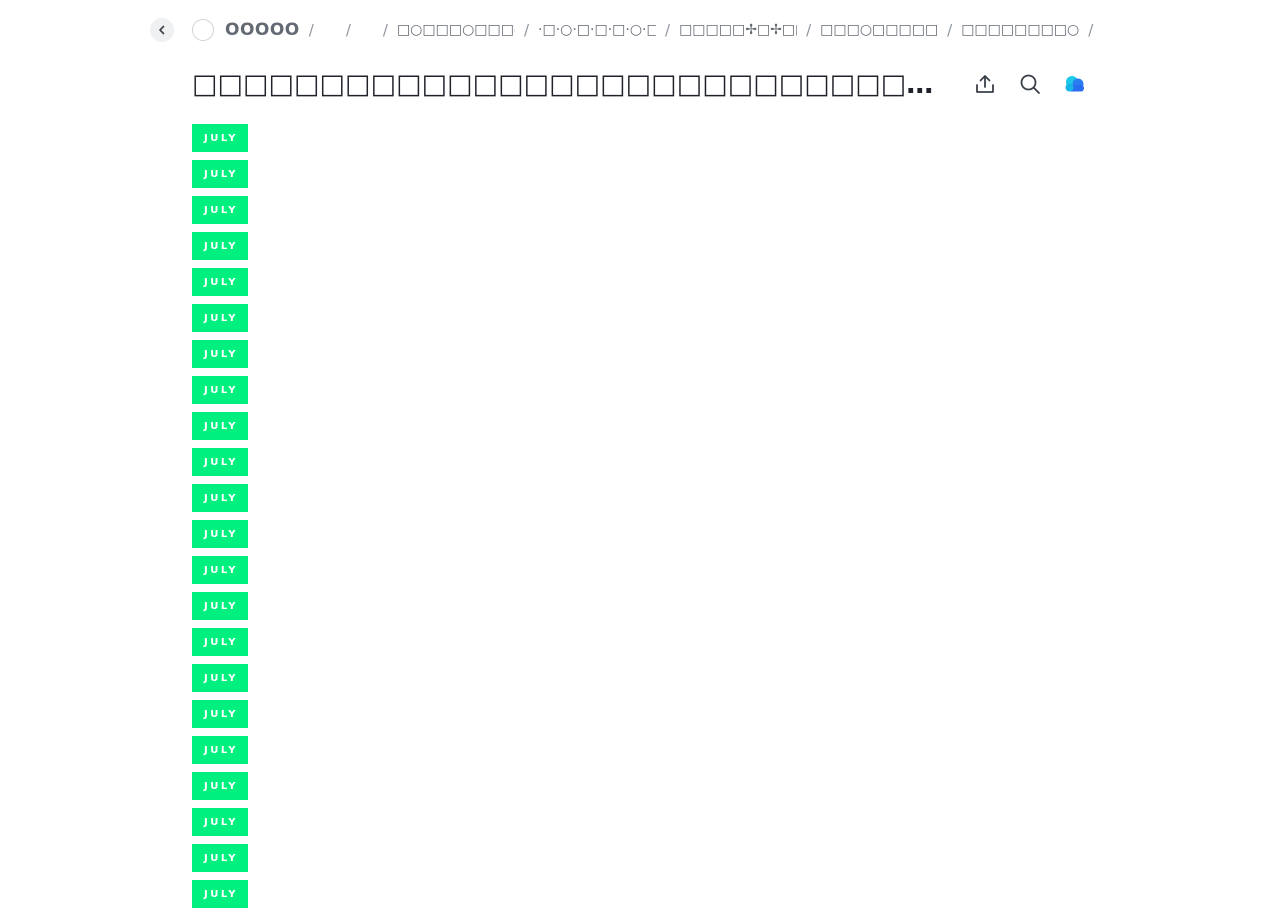  I want to click on cloud-sync-button, so click(1075, 84).